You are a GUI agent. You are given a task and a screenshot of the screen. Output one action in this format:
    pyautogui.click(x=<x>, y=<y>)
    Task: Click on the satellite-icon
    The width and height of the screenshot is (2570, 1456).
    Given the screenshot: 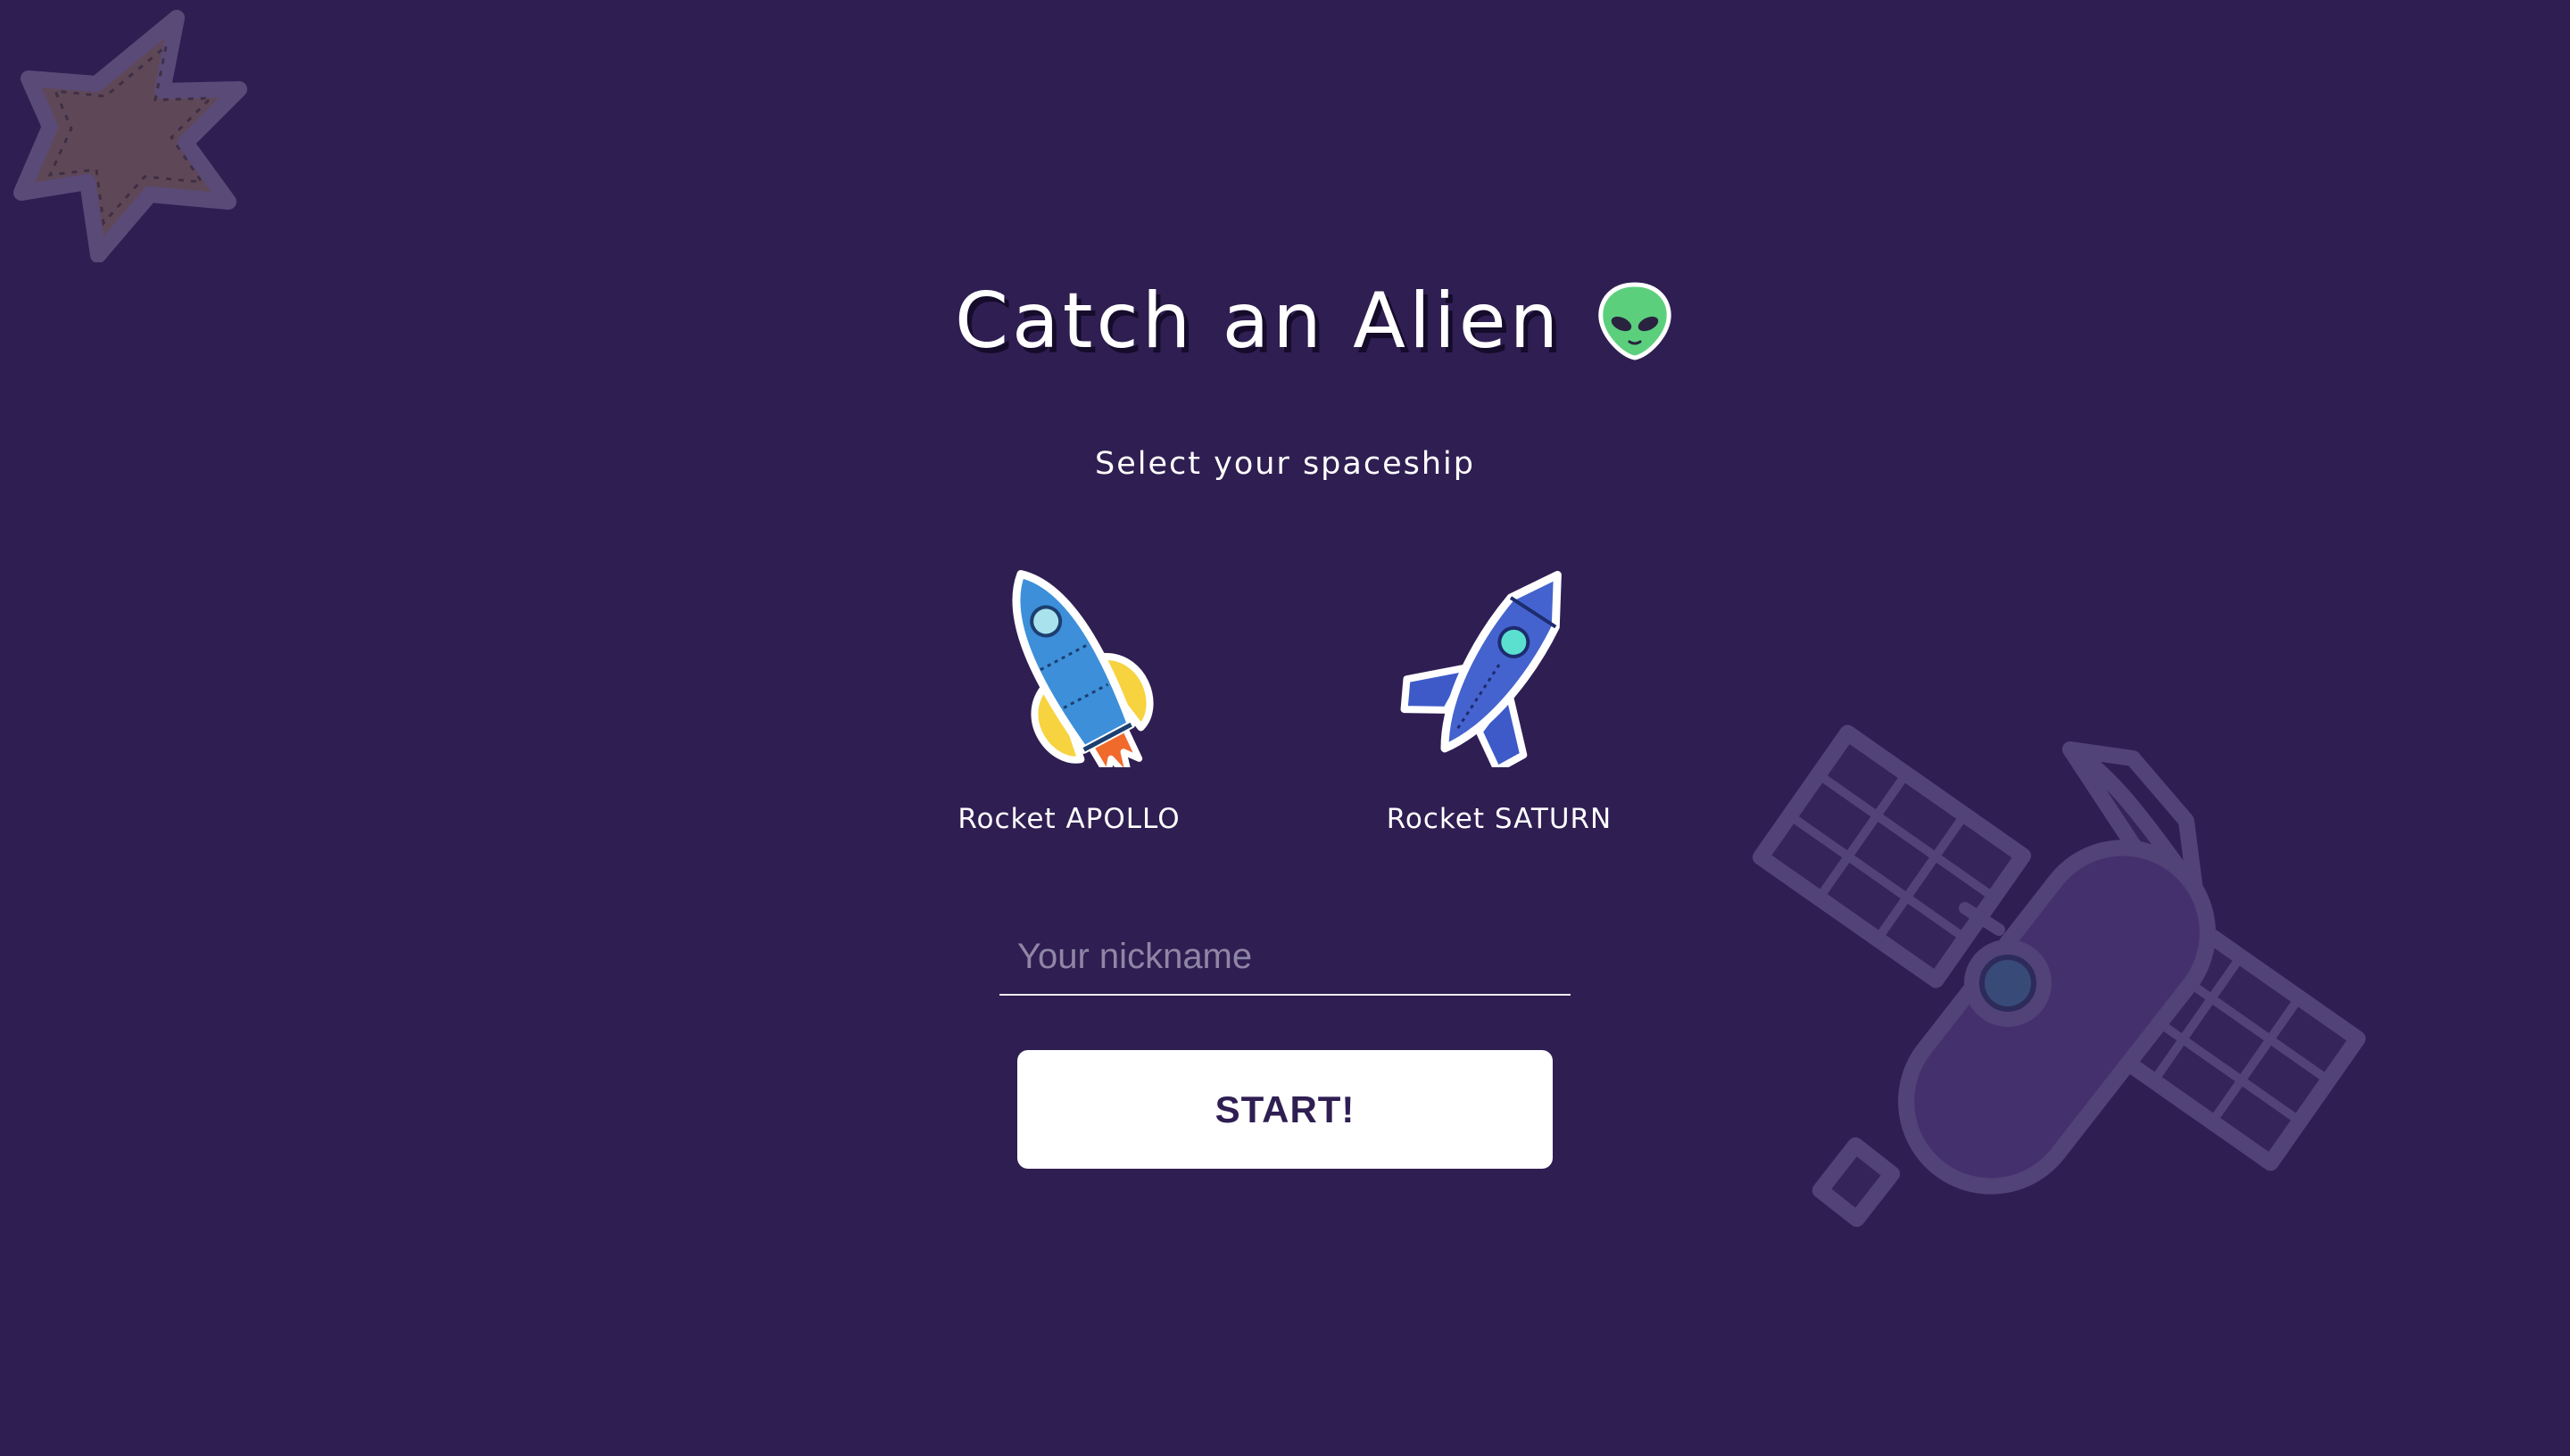 What is the action you would take?
    pyautogui.click(x=2059, y=976)
    